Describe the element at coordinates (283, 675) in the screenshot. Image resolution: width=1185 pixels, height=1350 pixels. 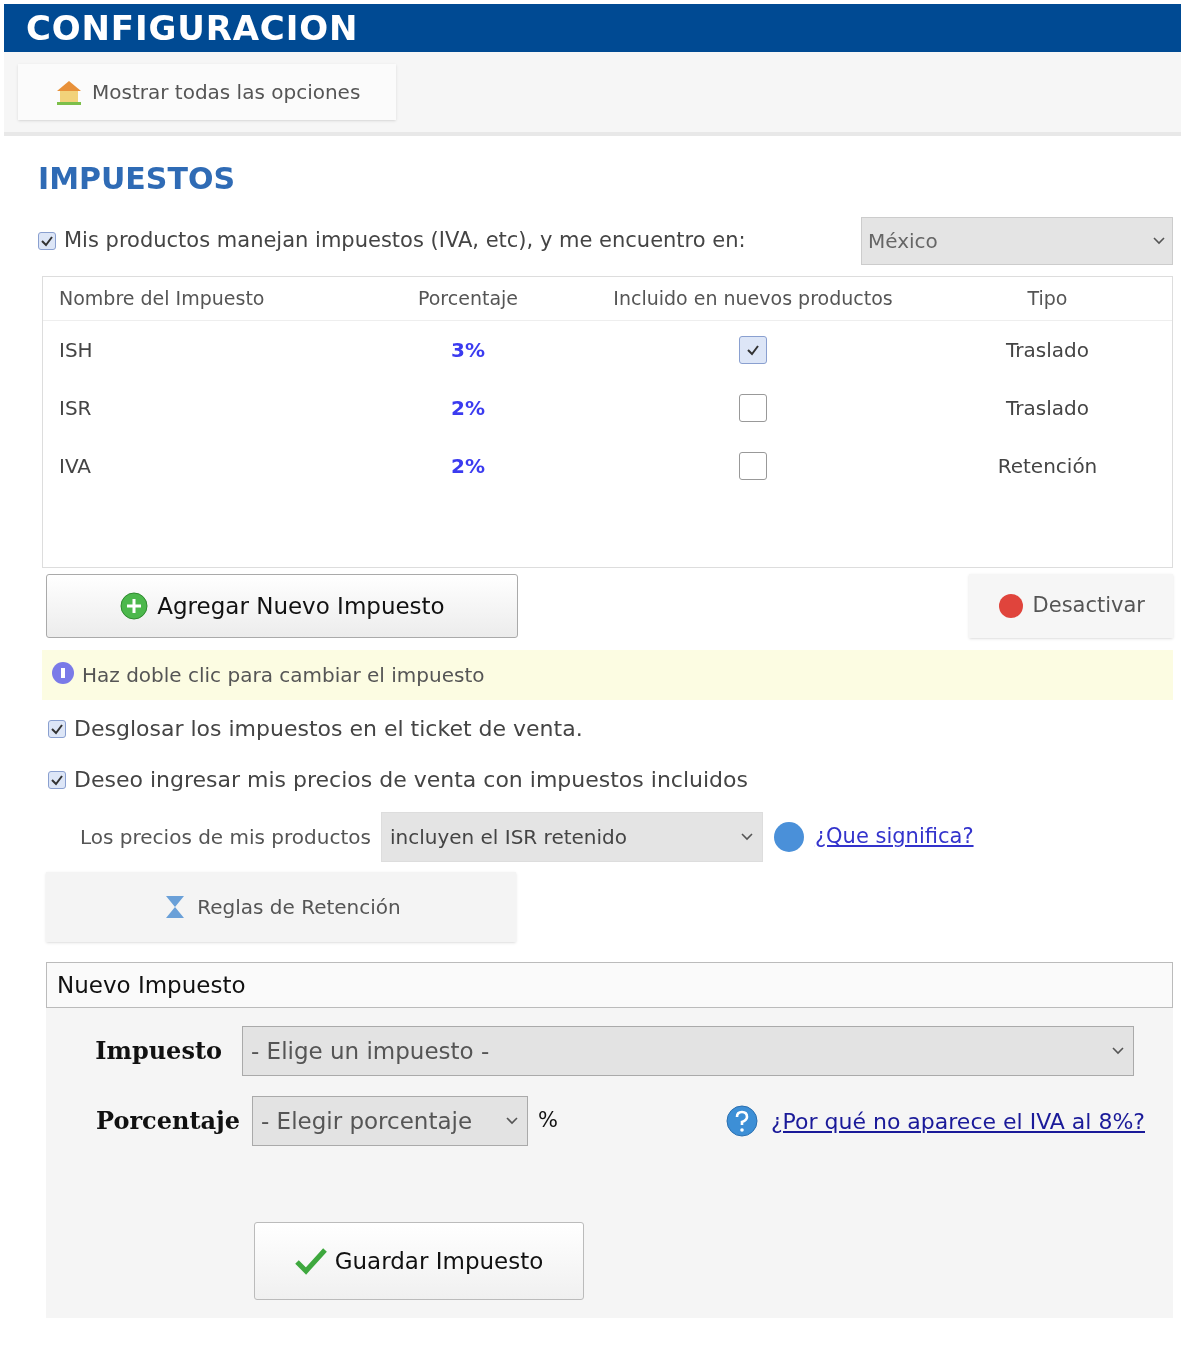
I see `hint-text: Haz doble clic para cambiar el impuesto` at that location.